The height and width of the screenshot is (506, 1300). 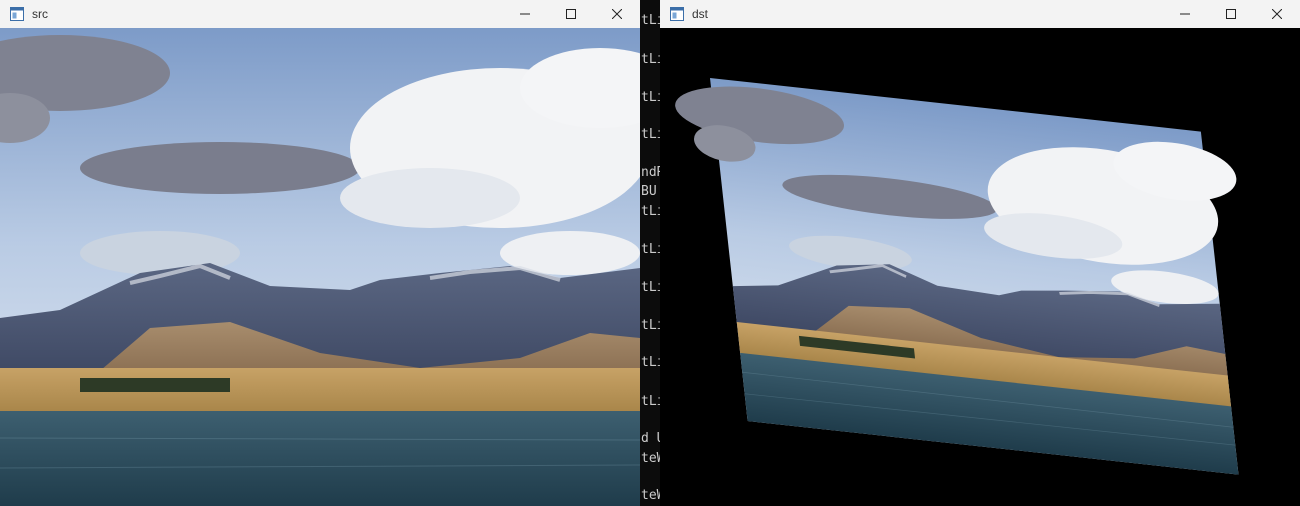 What do you see at coordinates (650, 438) in the screenshot?
I see `console-line: d U` at bounding box center [650, 438].